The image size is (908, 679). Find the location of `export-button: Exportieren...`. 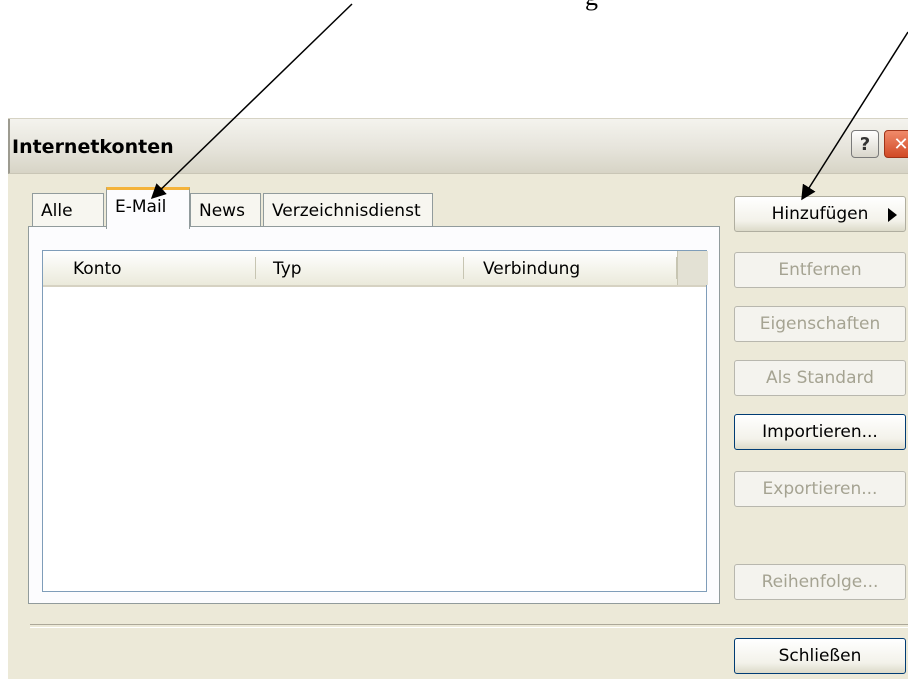

export-button: Exportieren... is located at coordinates (820, 489).